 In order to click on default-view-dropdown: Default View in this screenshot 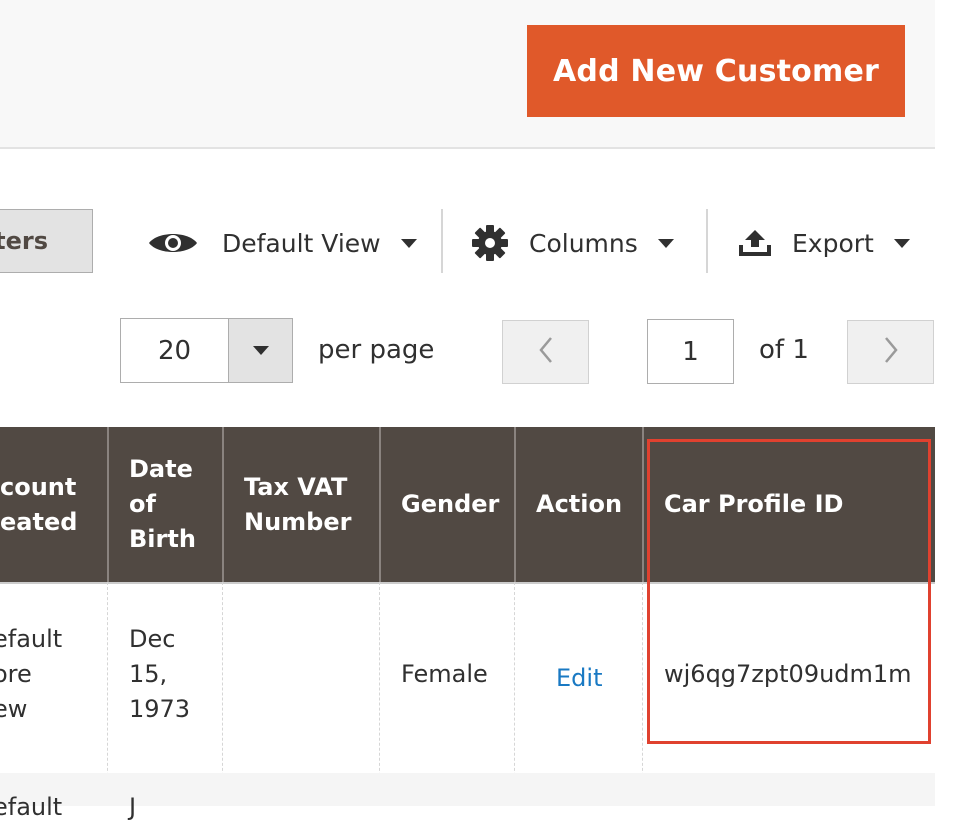, I will do `click(282, 243)`.